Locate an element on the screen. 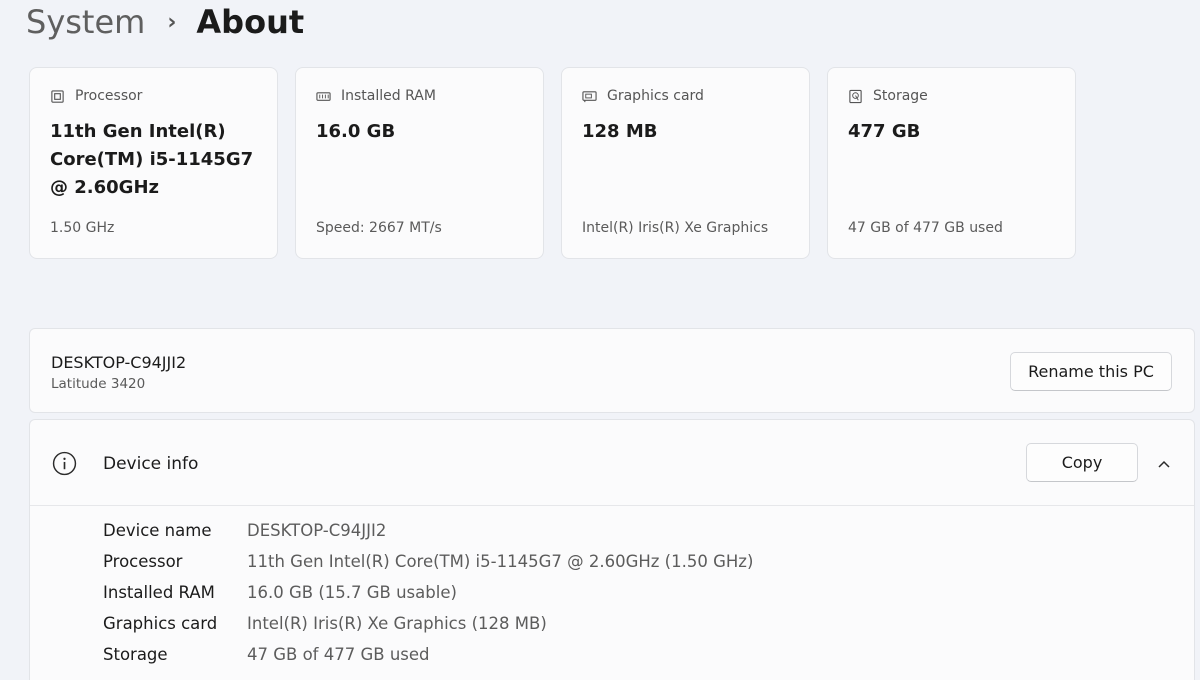 The image size is (1200, 680). spec-key: Processor is located at coordinates (143, 561).